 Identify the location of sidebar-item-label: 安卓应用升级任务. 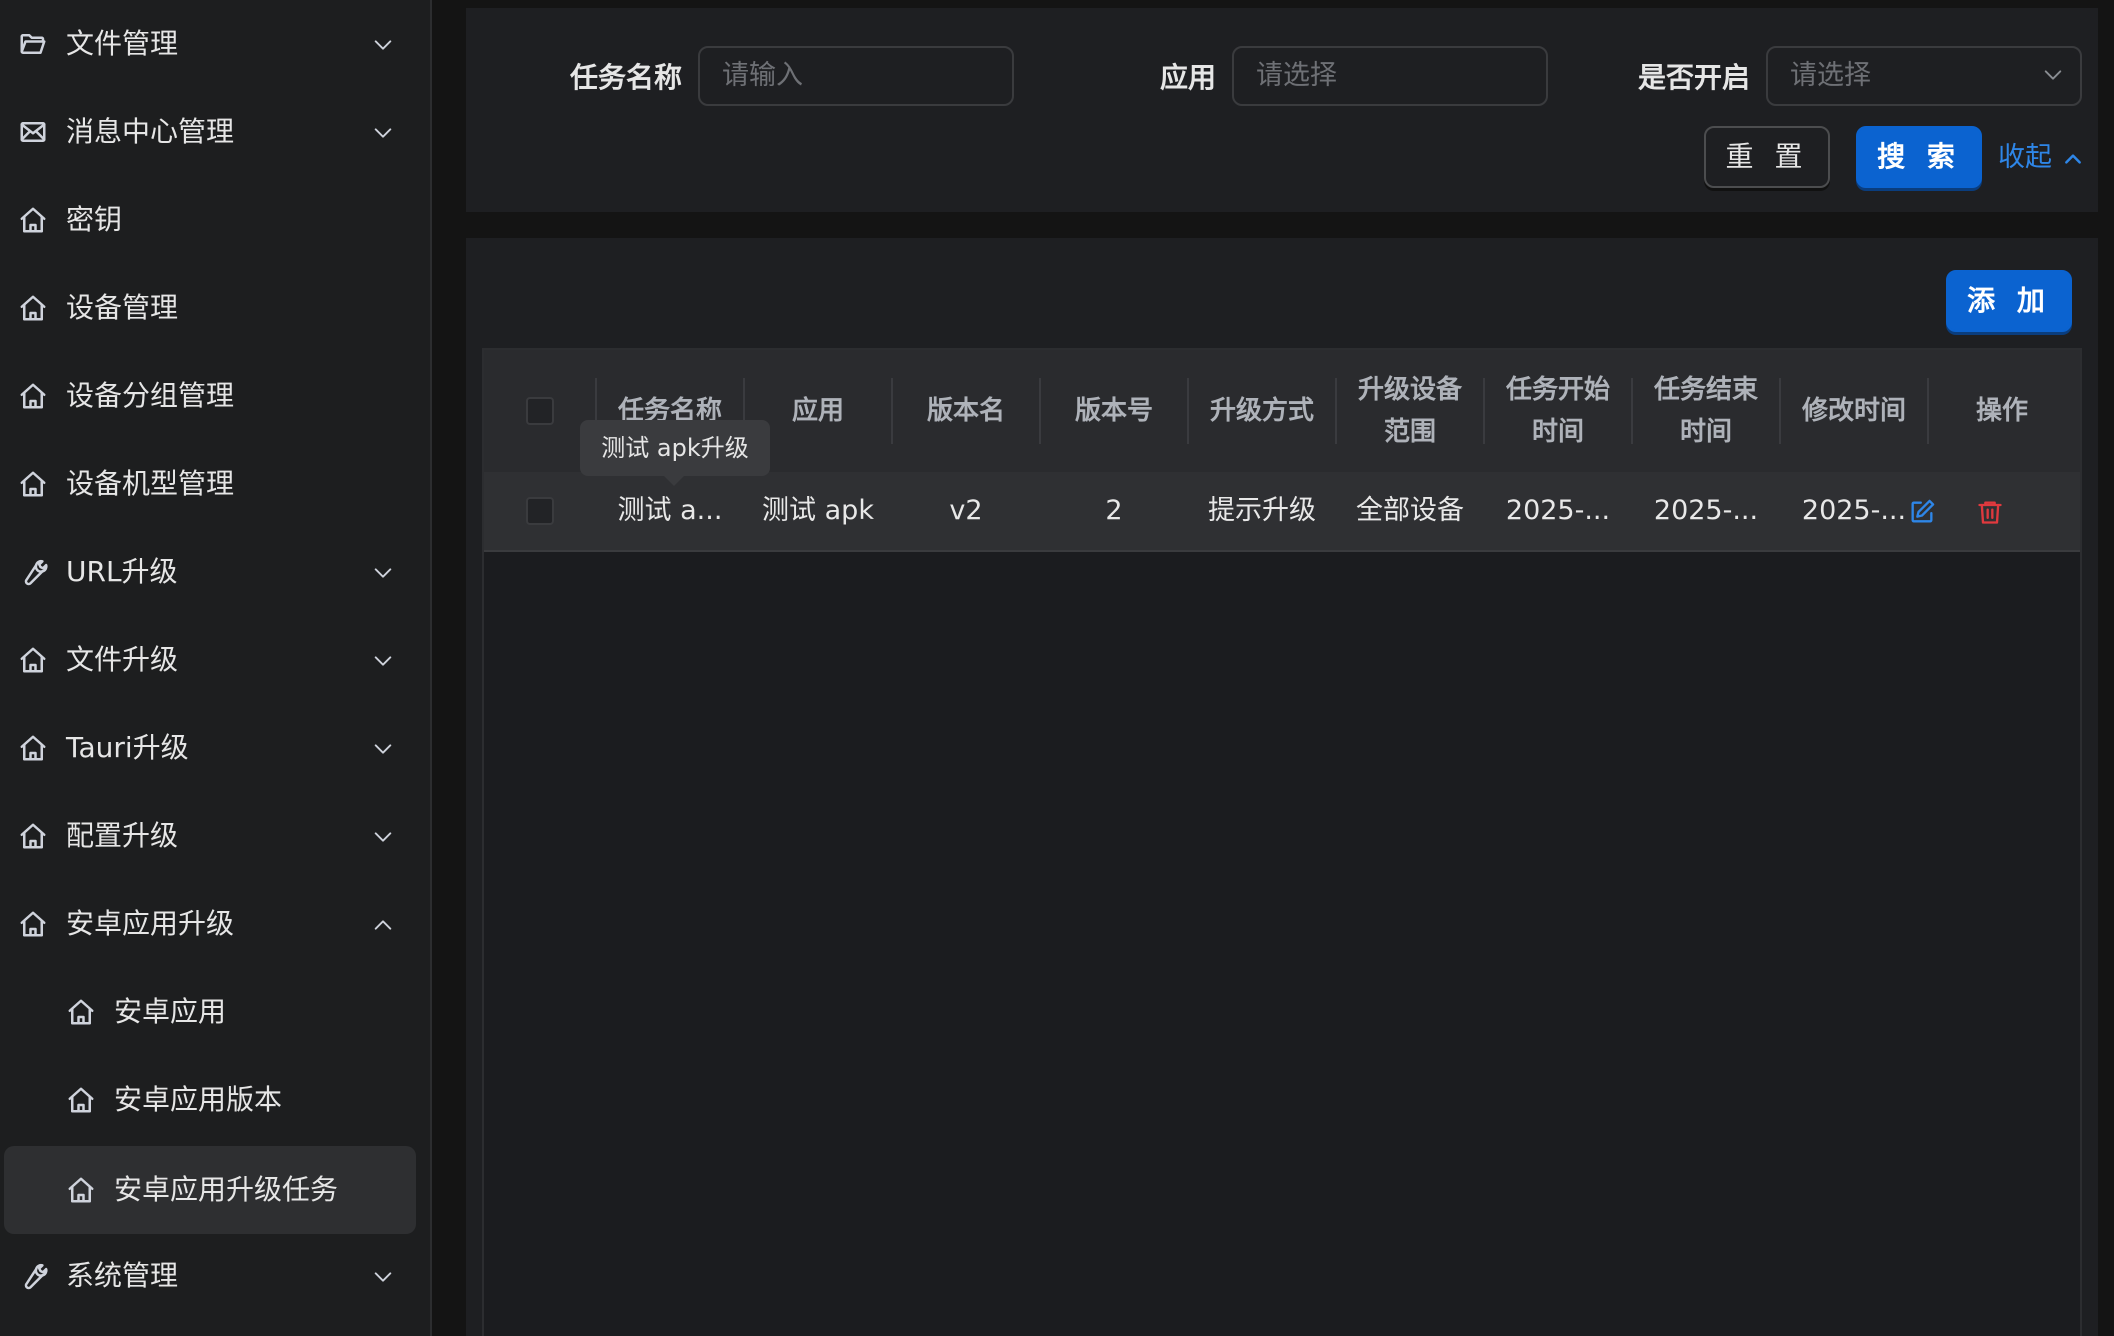
(226, 1189).